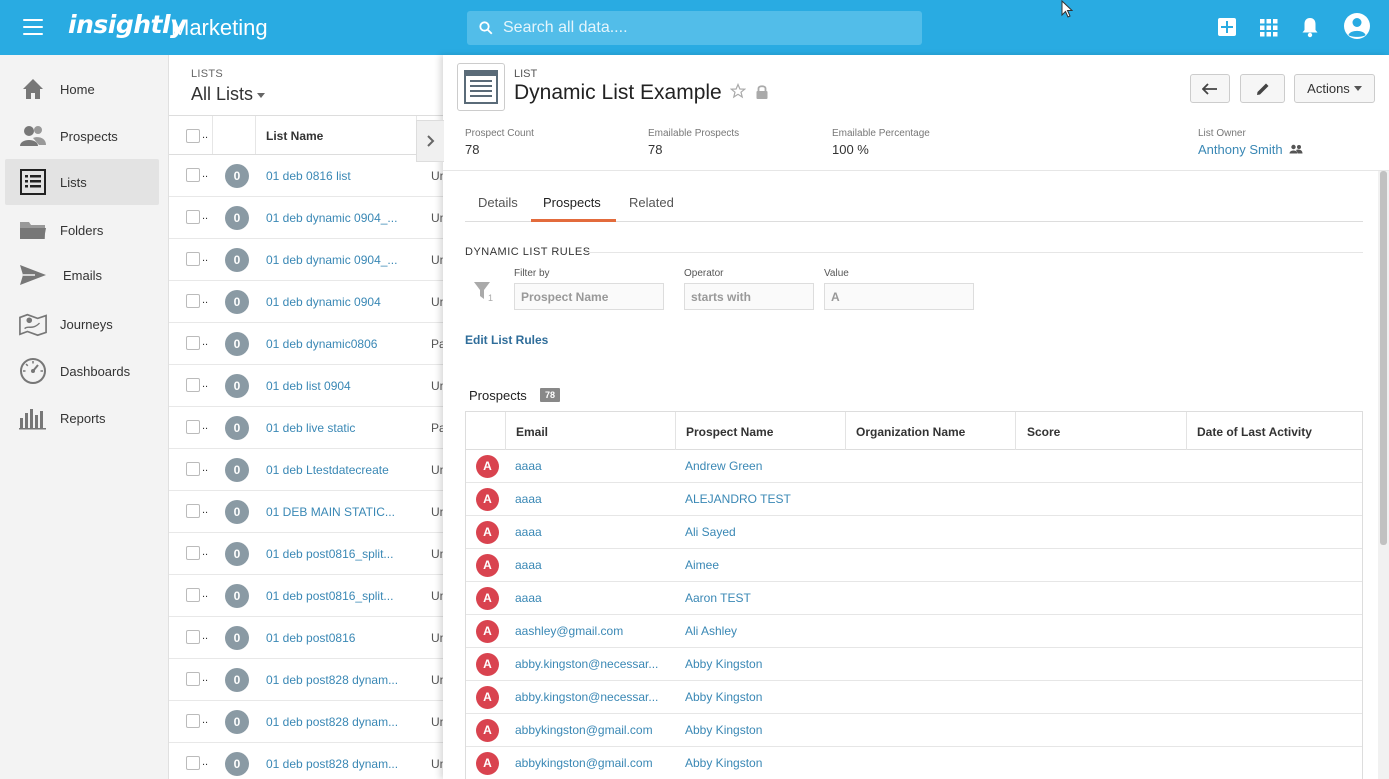  What do you see at coordinates (1383, 475) in the screenshot?
I see `vertical-scrollbar` at bounding box center [1383, 475].